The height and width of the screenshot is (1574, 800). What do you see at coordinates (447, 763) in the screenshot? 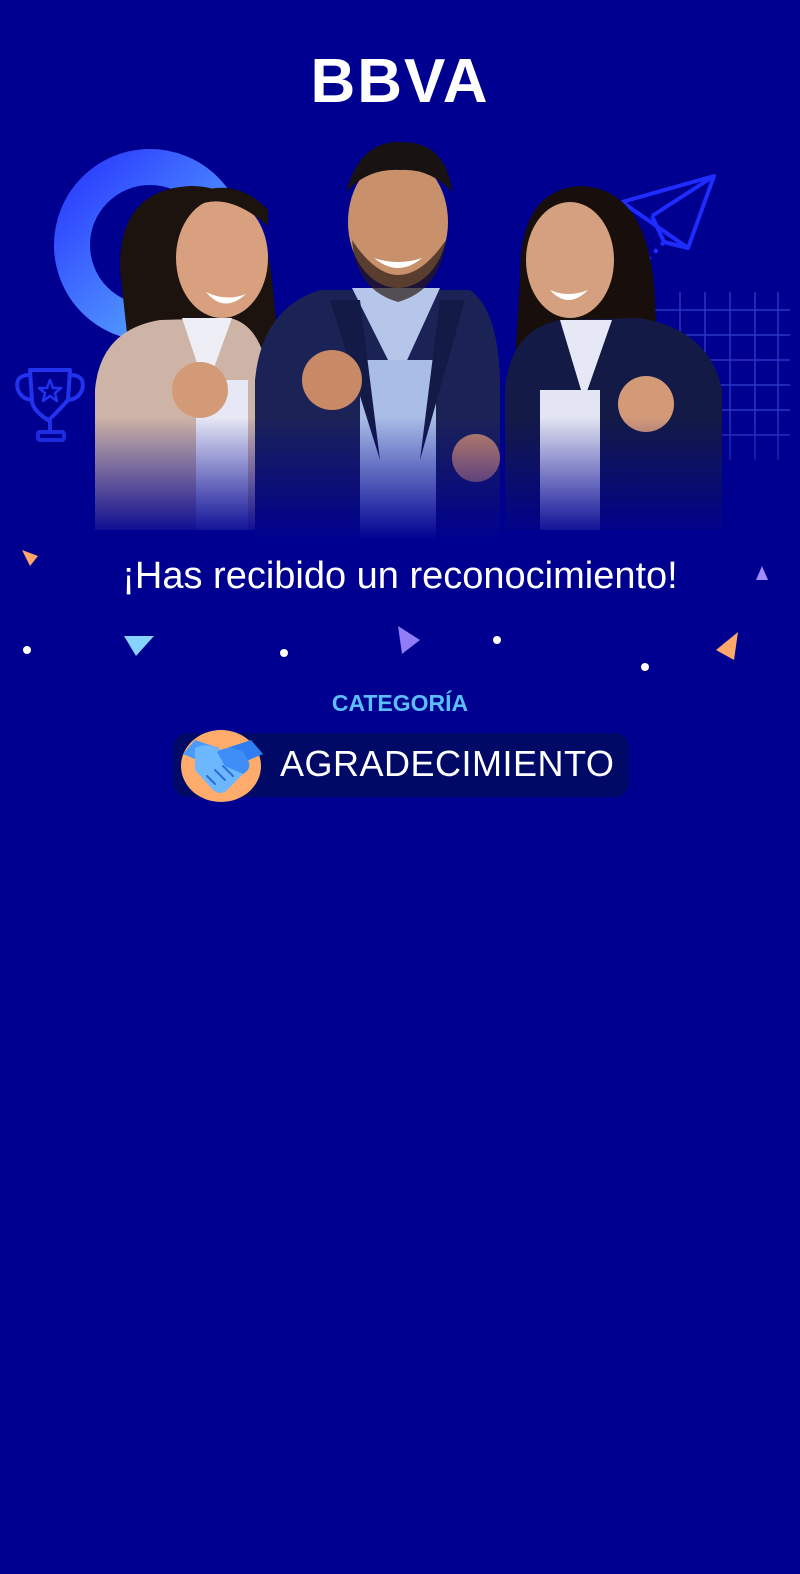
I see `category-value: AGRADECIMIENTO` at bounding box center [447, 763].